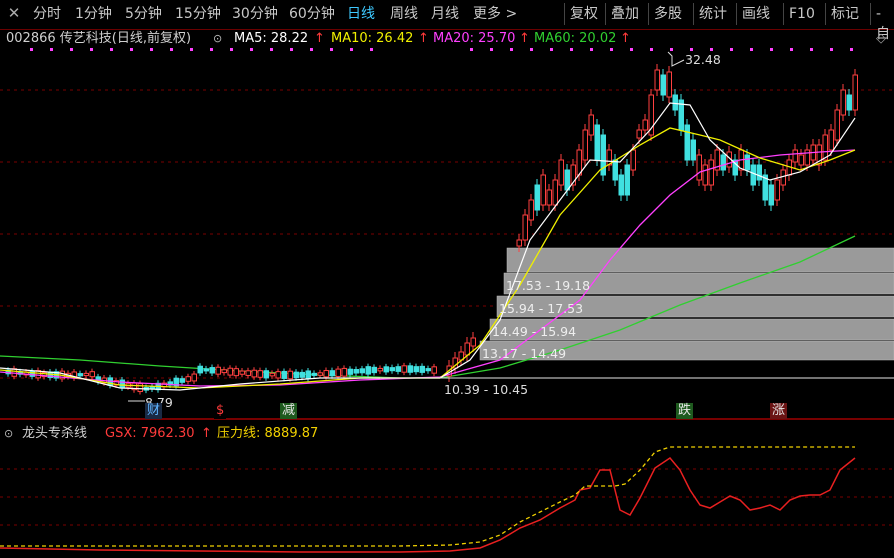 Image resolution: width=894 pixels, height=558 pixels. What do you see at coordinates (220, 411) in the screenshot?
I see `event-marker-1: $` at bounding box center [220, 411].